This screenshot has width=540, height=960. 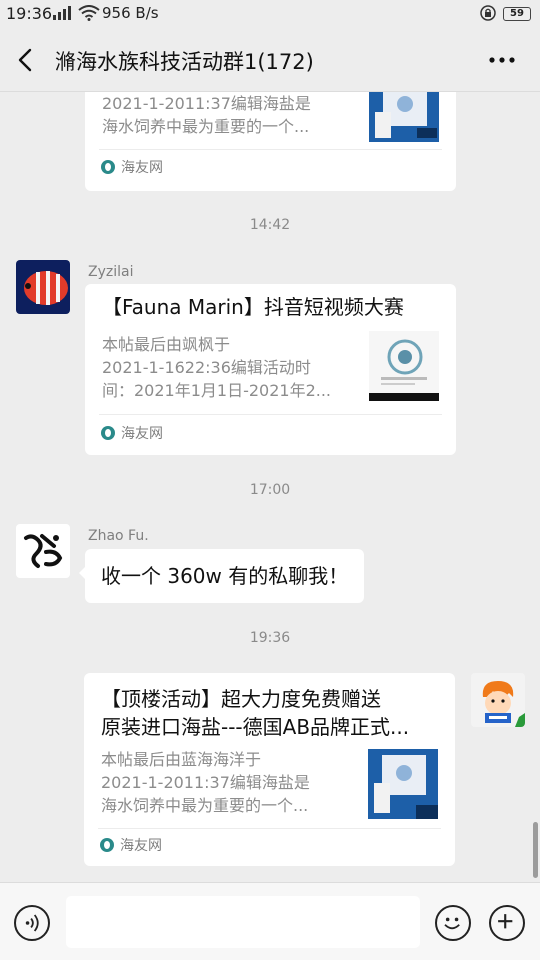 I want to click on plus-icon, so click(x=507, y=923).